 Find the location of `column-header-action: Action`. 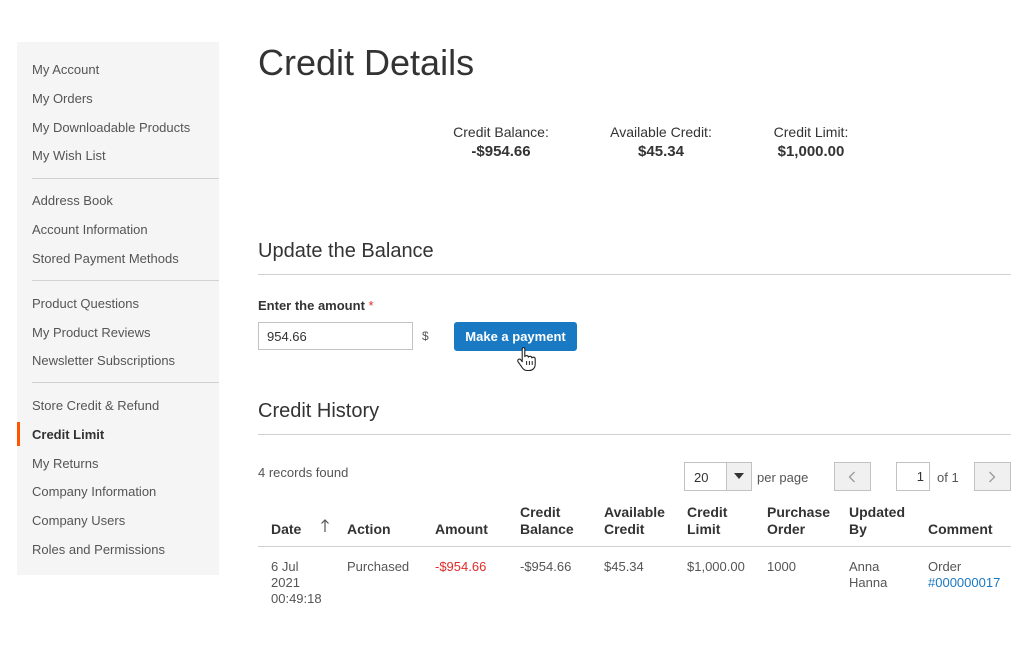

column-header-action: Action is located at coordinates (369, 529).